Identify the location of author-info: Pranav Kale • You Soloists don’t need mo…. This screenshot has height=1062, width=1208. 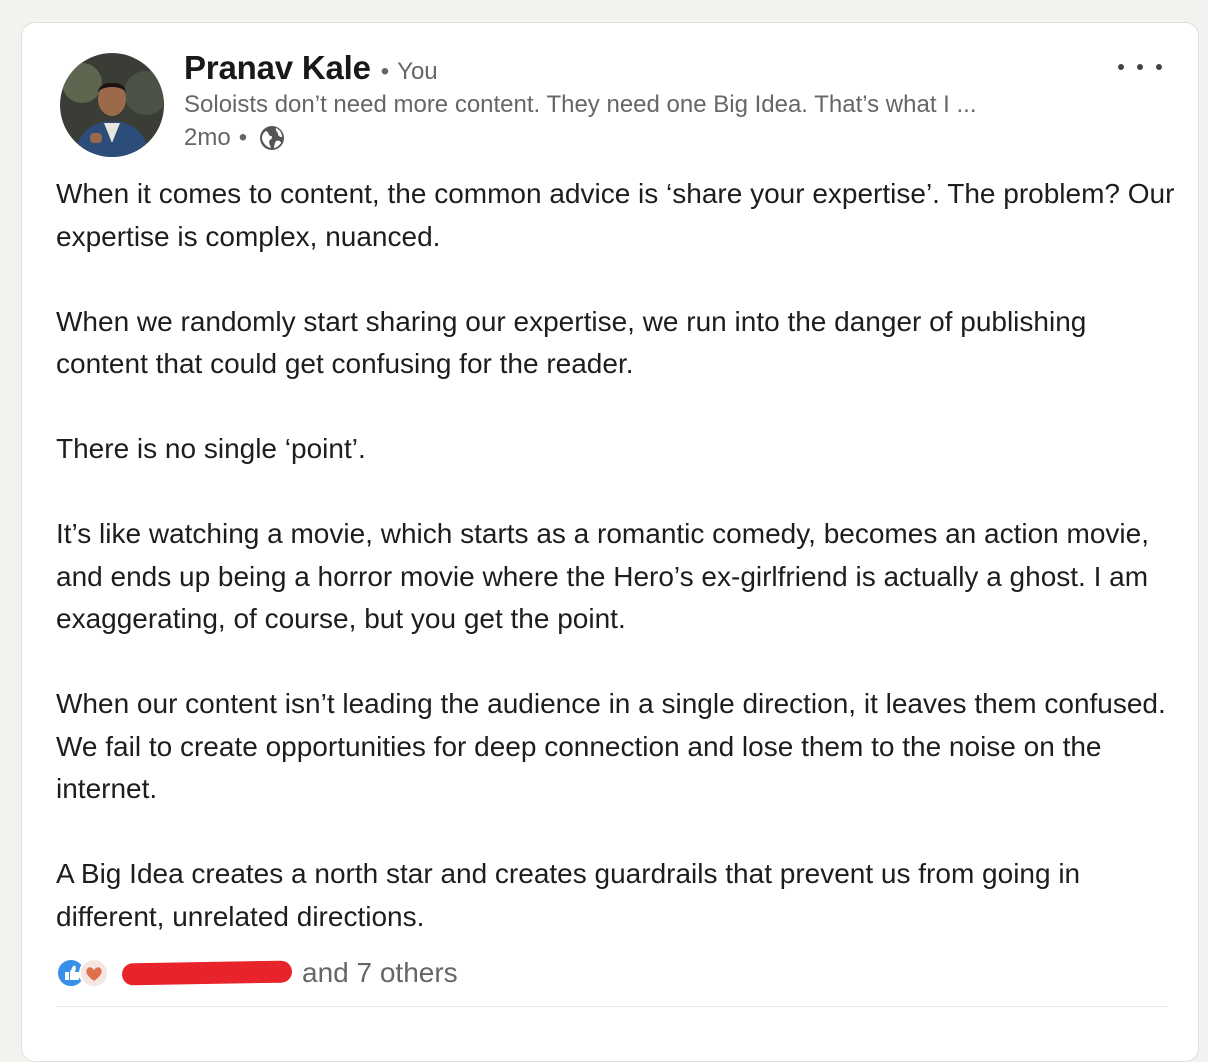
(580, 101).